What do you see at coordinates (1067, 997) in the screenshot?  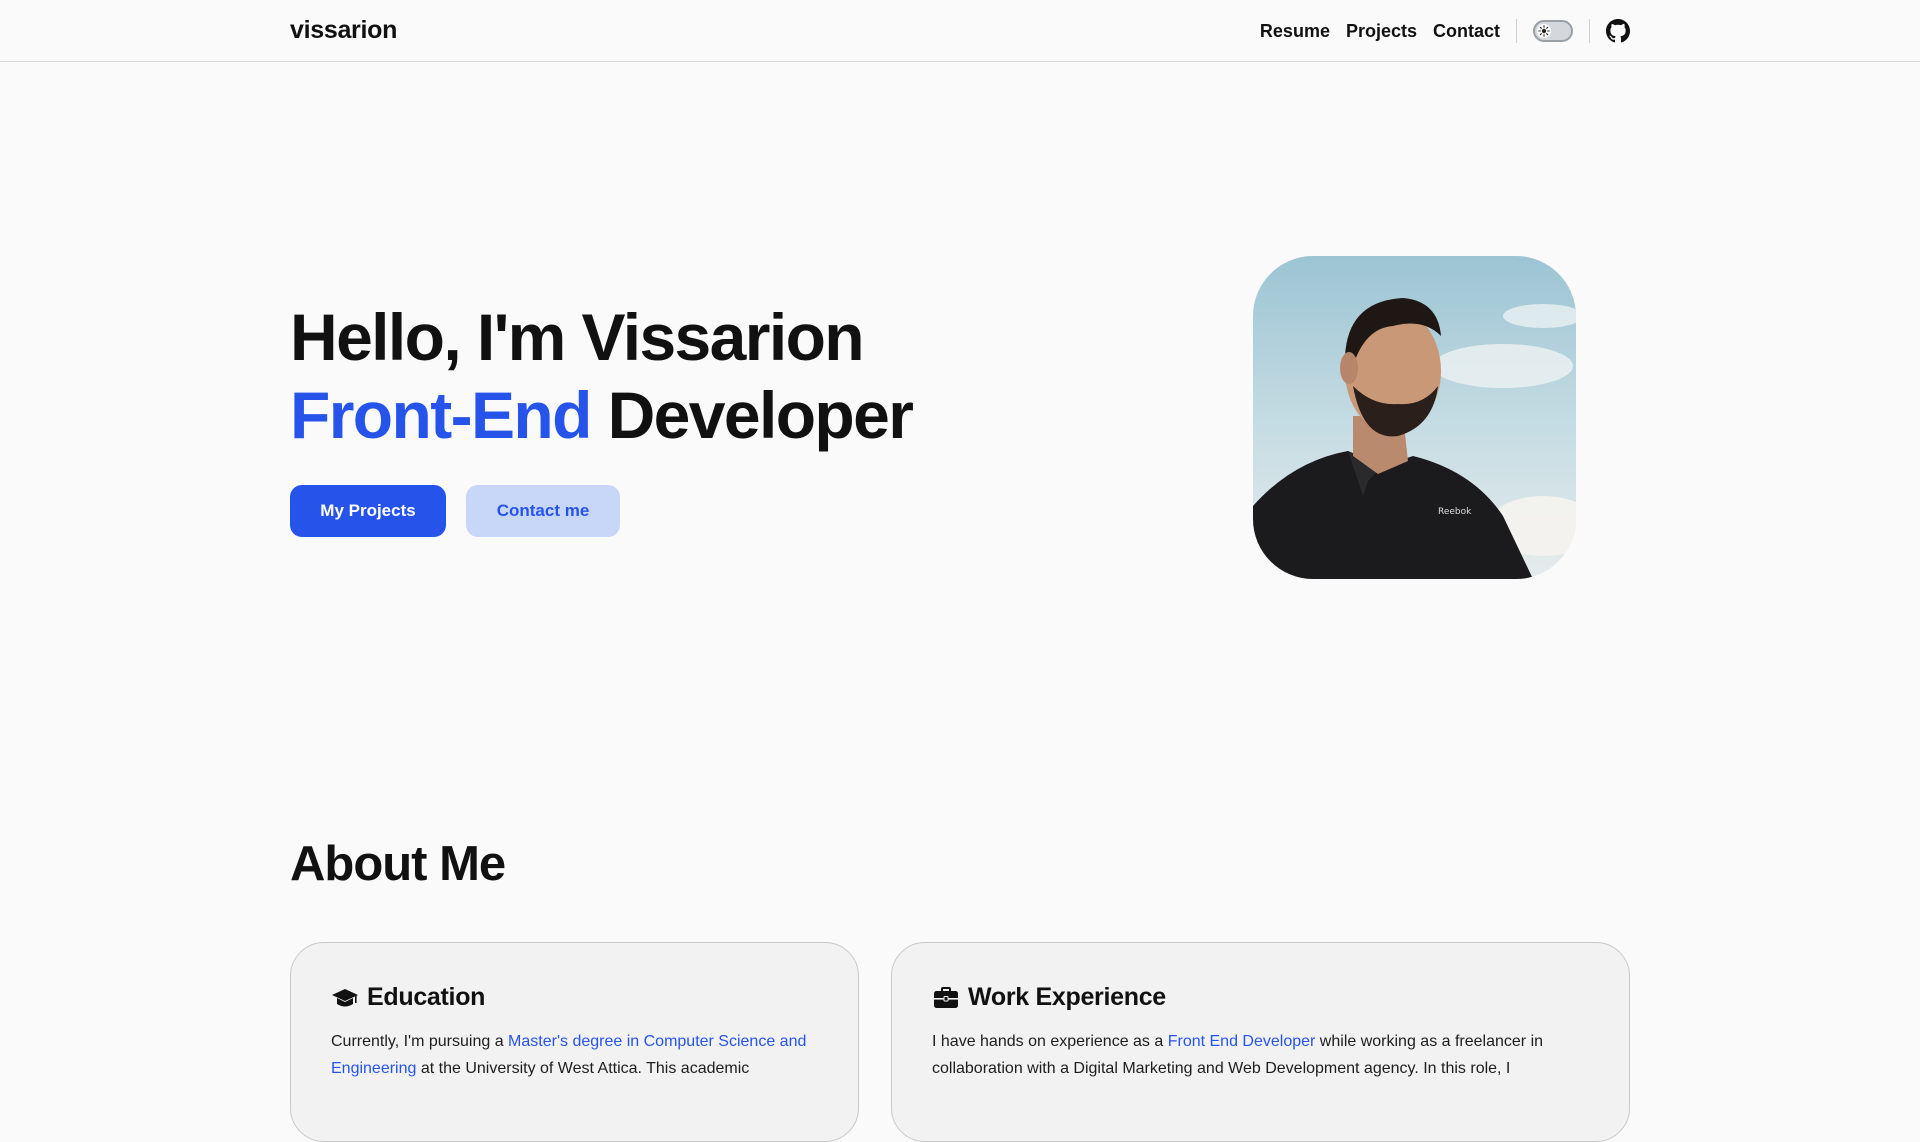 I see `work-title: Work Experience` at bounding box center [1067, 997].